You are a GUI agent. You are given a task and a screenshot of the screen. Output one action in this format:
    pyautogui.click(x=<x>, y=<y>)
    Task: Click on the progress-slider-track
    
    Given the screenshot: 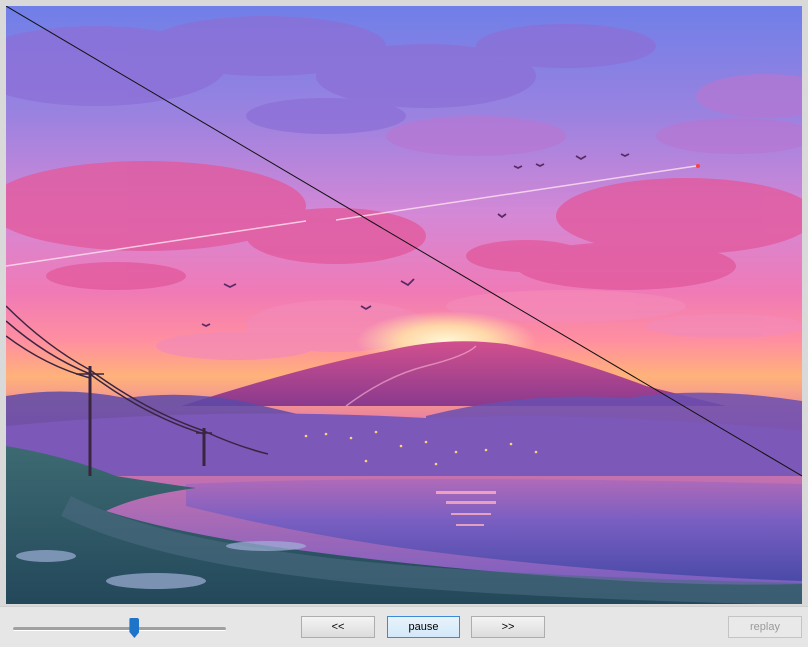 What is the action you would take?
    pyautogui.click(x=119, y=629)
    